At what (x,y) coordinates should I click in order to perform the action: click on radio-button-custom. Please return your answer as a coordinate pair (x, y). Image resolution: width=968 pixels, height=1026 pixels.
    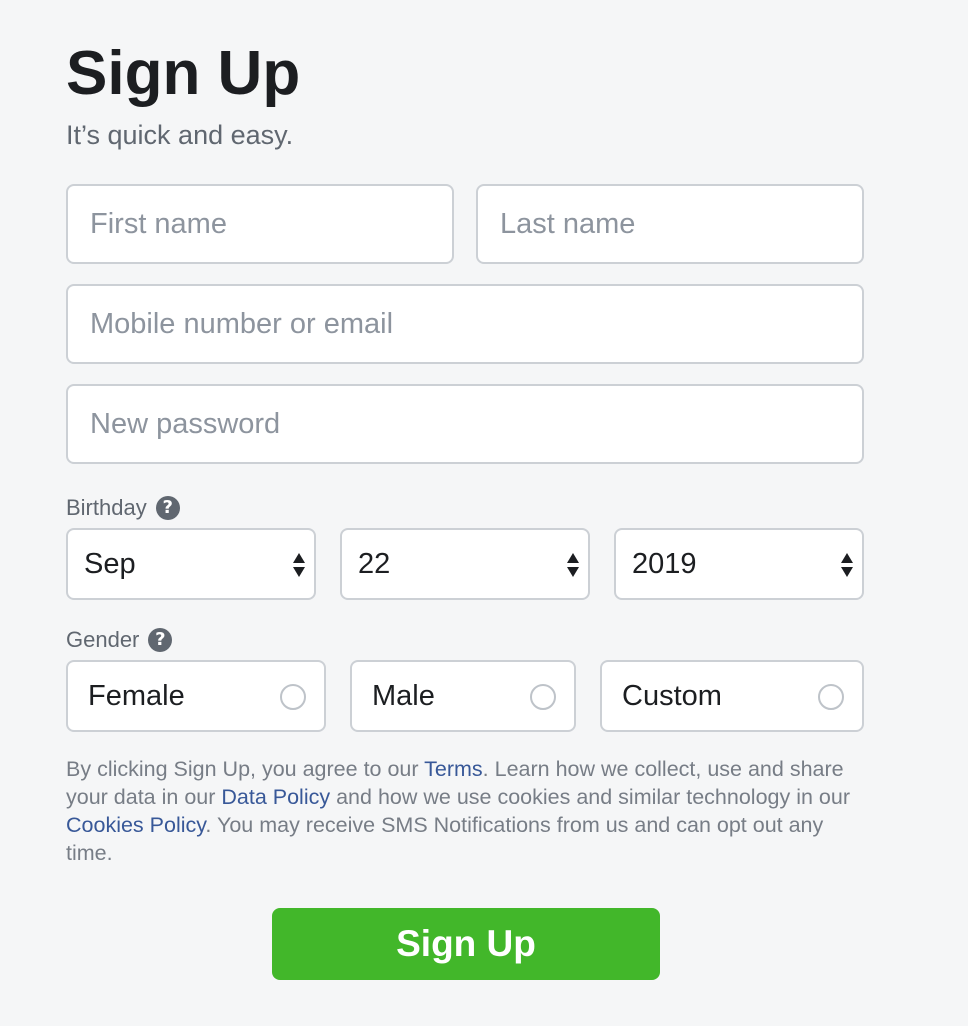
    Looking at the image, I should click on (831, 697).